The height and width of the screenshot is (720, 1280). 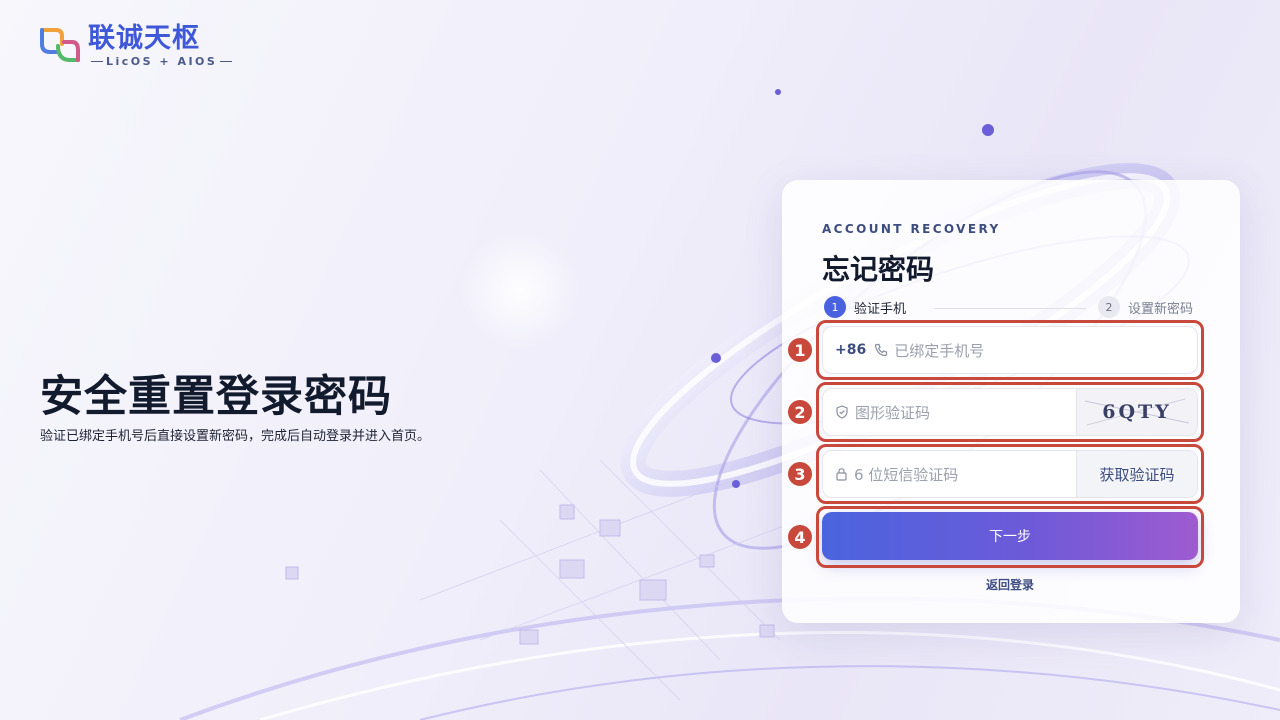 I want to click on brand-subtitle: LicOS + AIOS, so click(x=162, y=61).